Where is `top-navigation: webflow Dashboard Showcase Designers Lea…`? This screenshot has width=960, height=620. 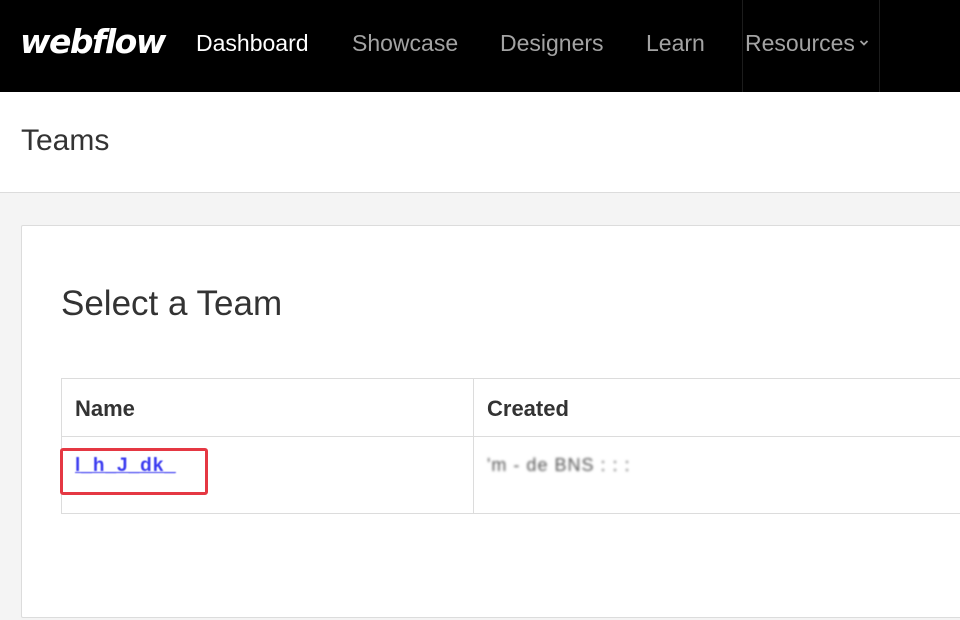 top-navigation: webflow Dashboard Showcase Designers Lea… is located at coordinates (480, 46).